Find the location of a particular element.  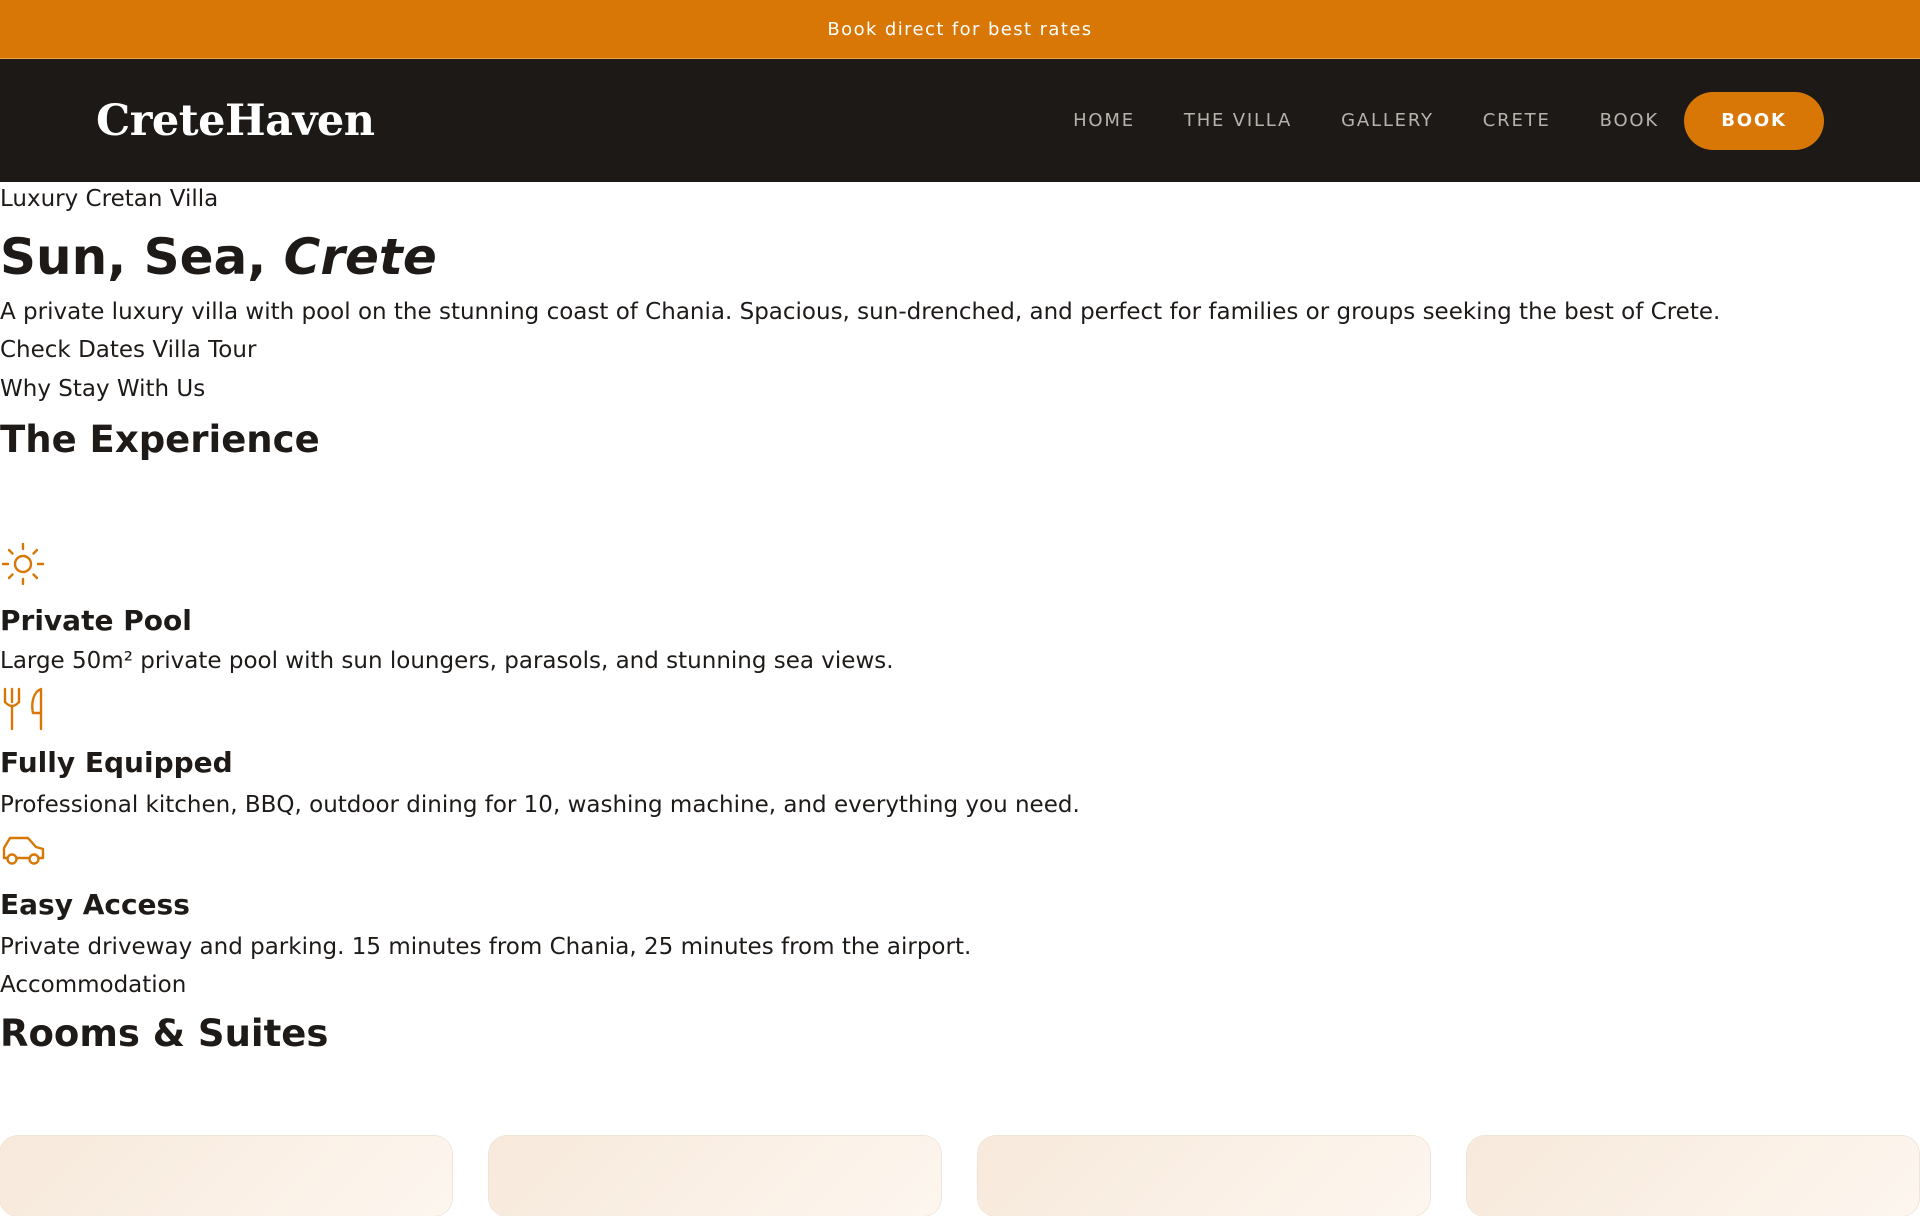

hero-cta-row: Check Dates Villa Tour is located at coordinates (128, 350).